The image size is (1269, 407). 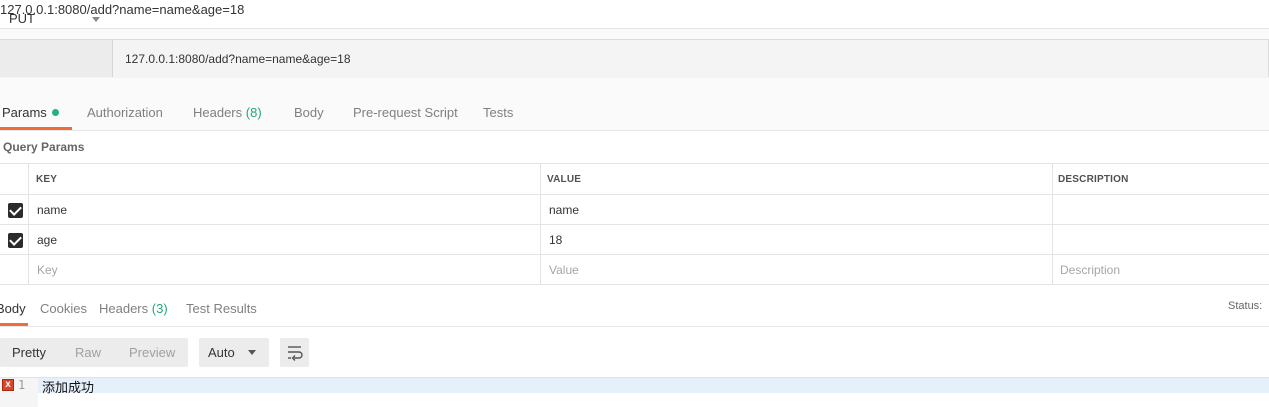 I want to click on param-value-cell: name, so click(x=564, y=210).